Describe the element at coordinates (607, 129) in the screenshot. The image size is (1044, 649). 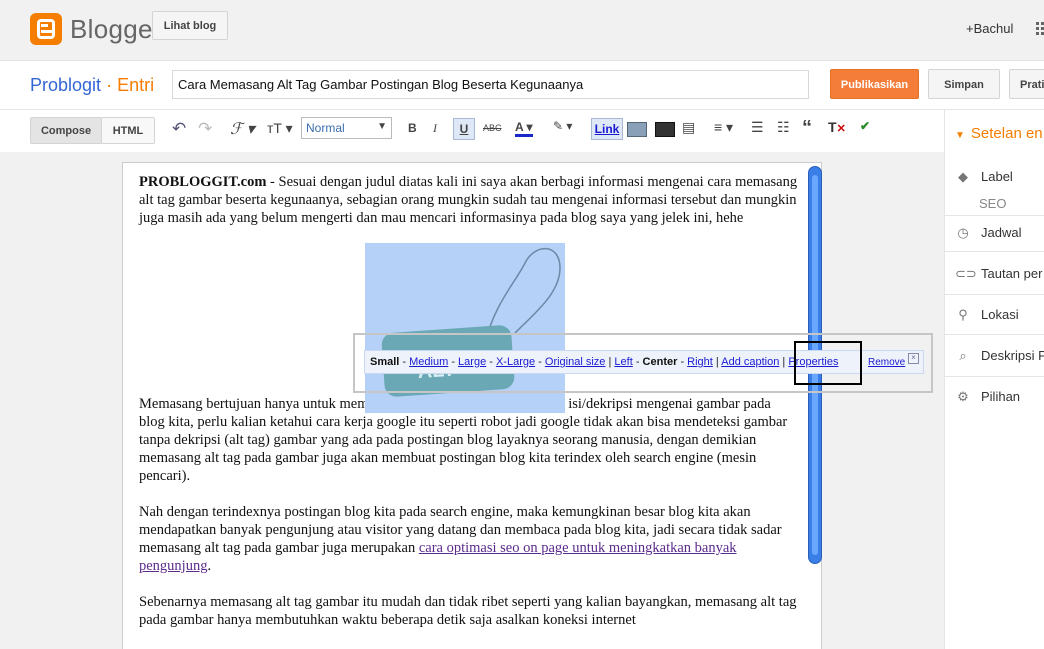
I see `link-button: Link` at that location.